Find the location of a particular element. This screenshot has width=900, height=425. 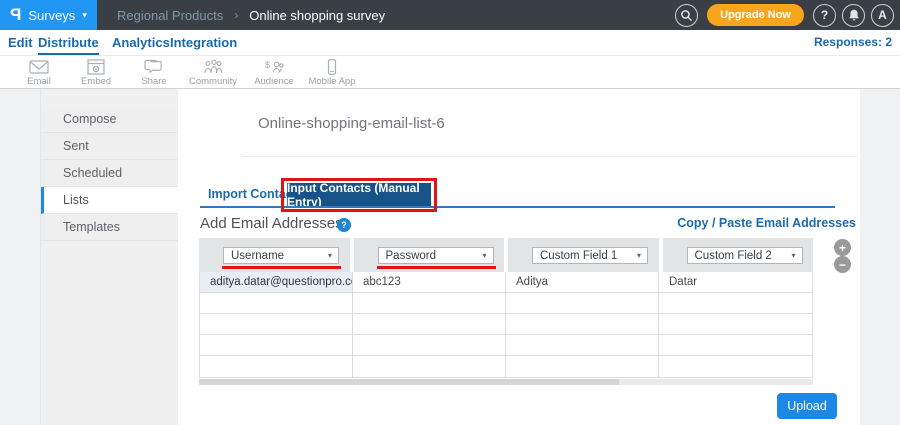

embed-icon is located at coordinates (96, 67).